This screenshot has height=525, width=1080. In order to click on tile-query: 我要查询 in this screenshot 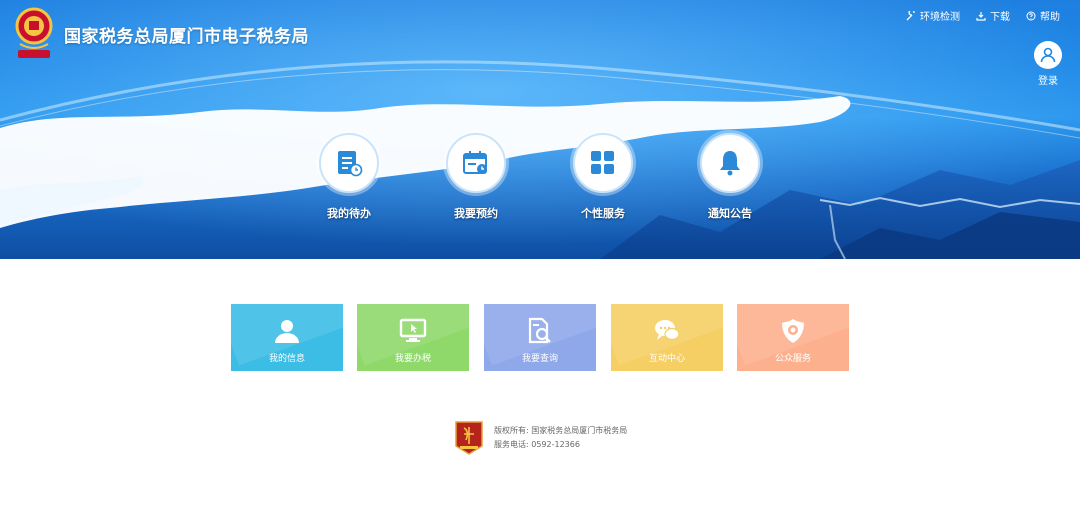, I will do `click(540, 337)`.